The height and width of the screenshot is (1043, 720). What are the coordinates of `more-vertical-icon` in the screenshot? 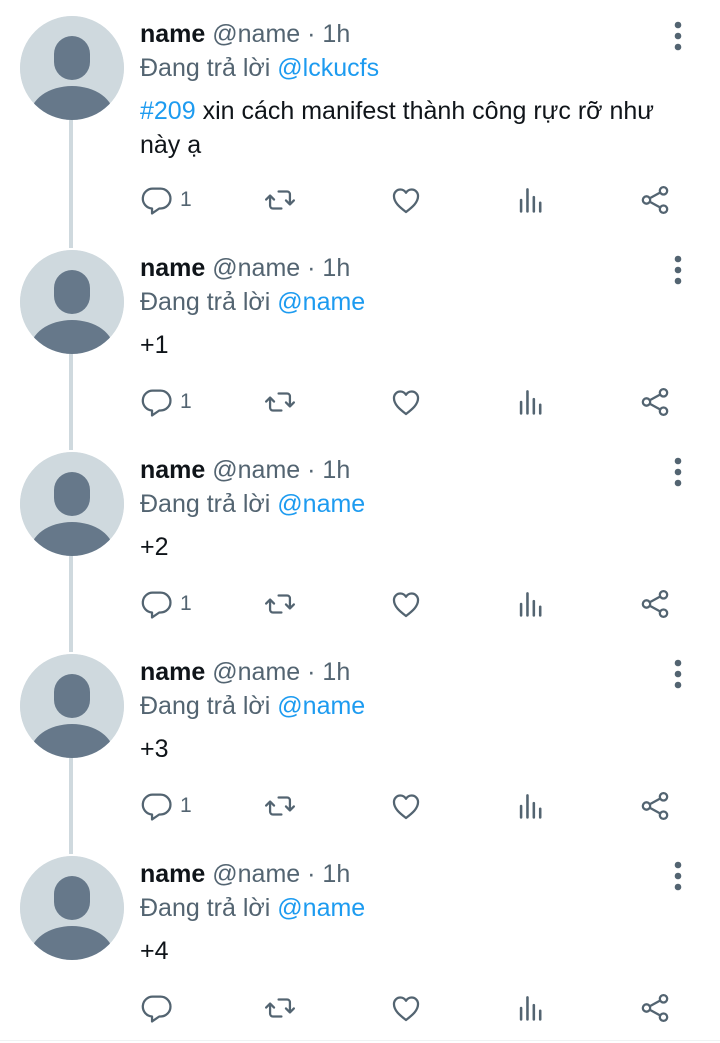 It's located at (678, 270).